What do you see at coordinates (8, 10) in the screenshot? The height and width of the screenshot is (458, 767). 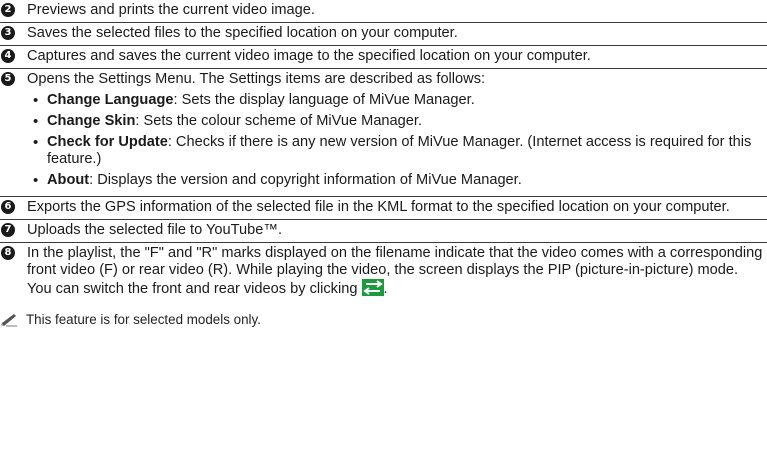 I see `step-number: 2` at bounding box center [8, 10].